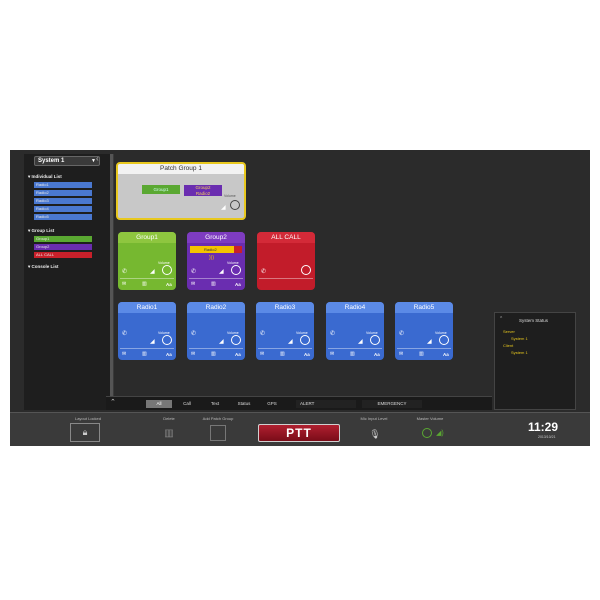 The image size is (600, 600). I want to click on sidebar-item-all-call: ALL CALL, so click(63, 255).